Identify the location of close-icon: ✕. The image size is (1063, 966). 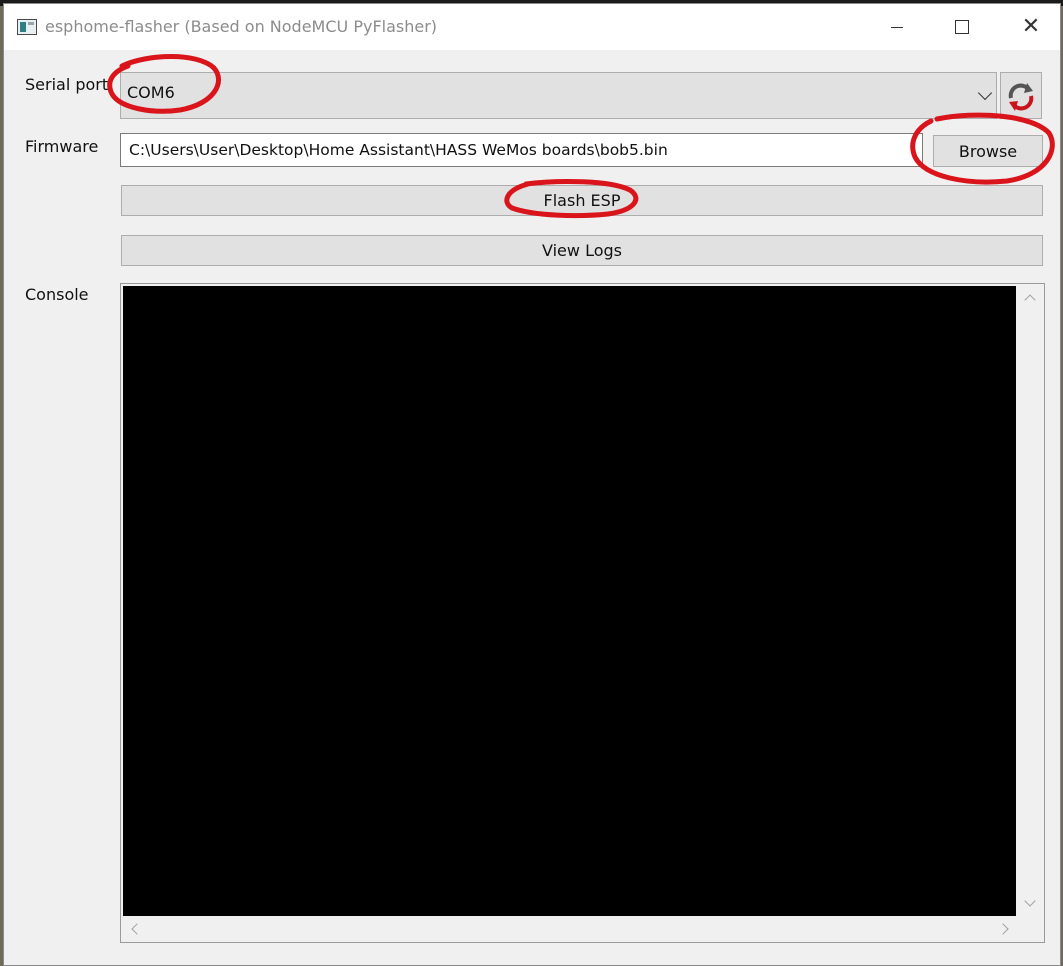
(1031, 26).